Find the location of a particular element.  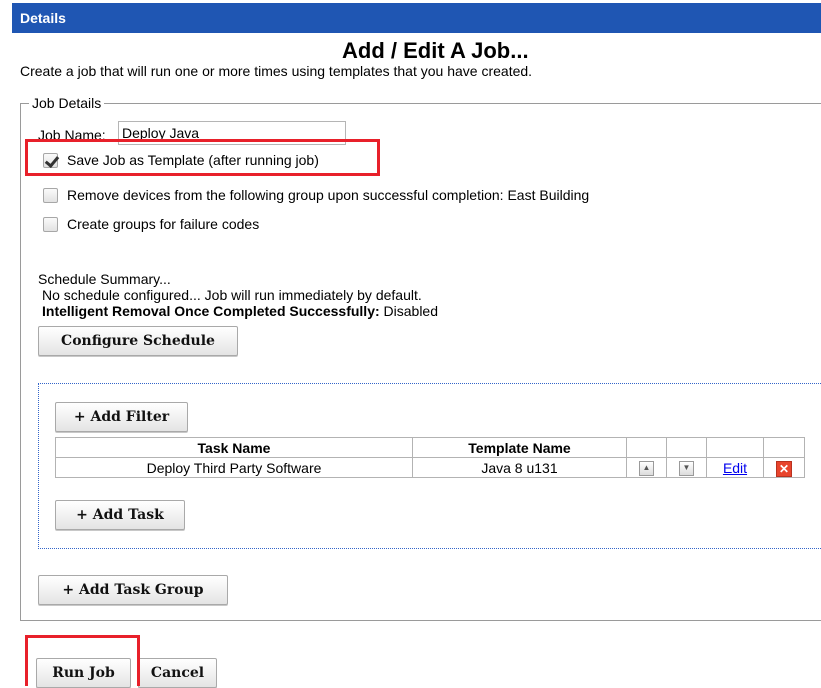

delete-cell: ✕ is located at coordinates (784, 467).